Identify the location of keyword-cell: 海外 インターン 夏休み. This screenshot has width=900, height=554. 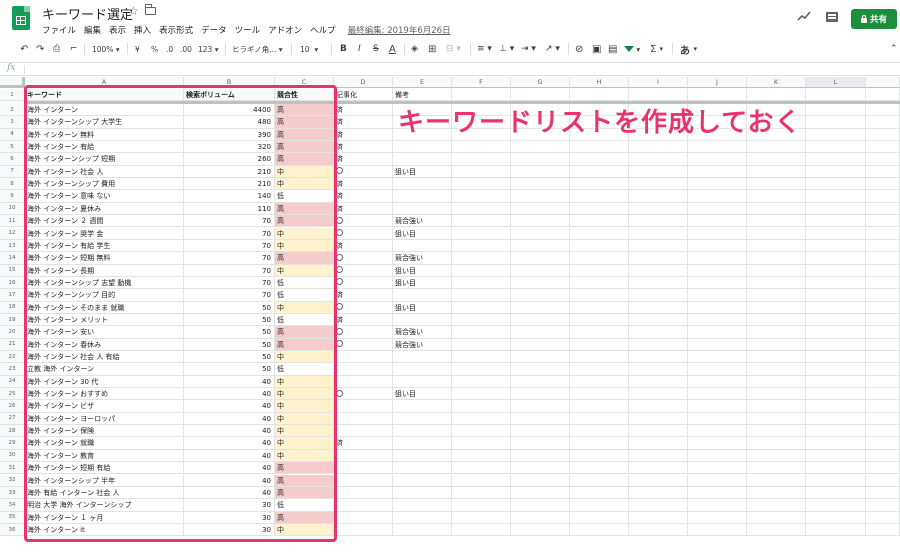
(104, 209).